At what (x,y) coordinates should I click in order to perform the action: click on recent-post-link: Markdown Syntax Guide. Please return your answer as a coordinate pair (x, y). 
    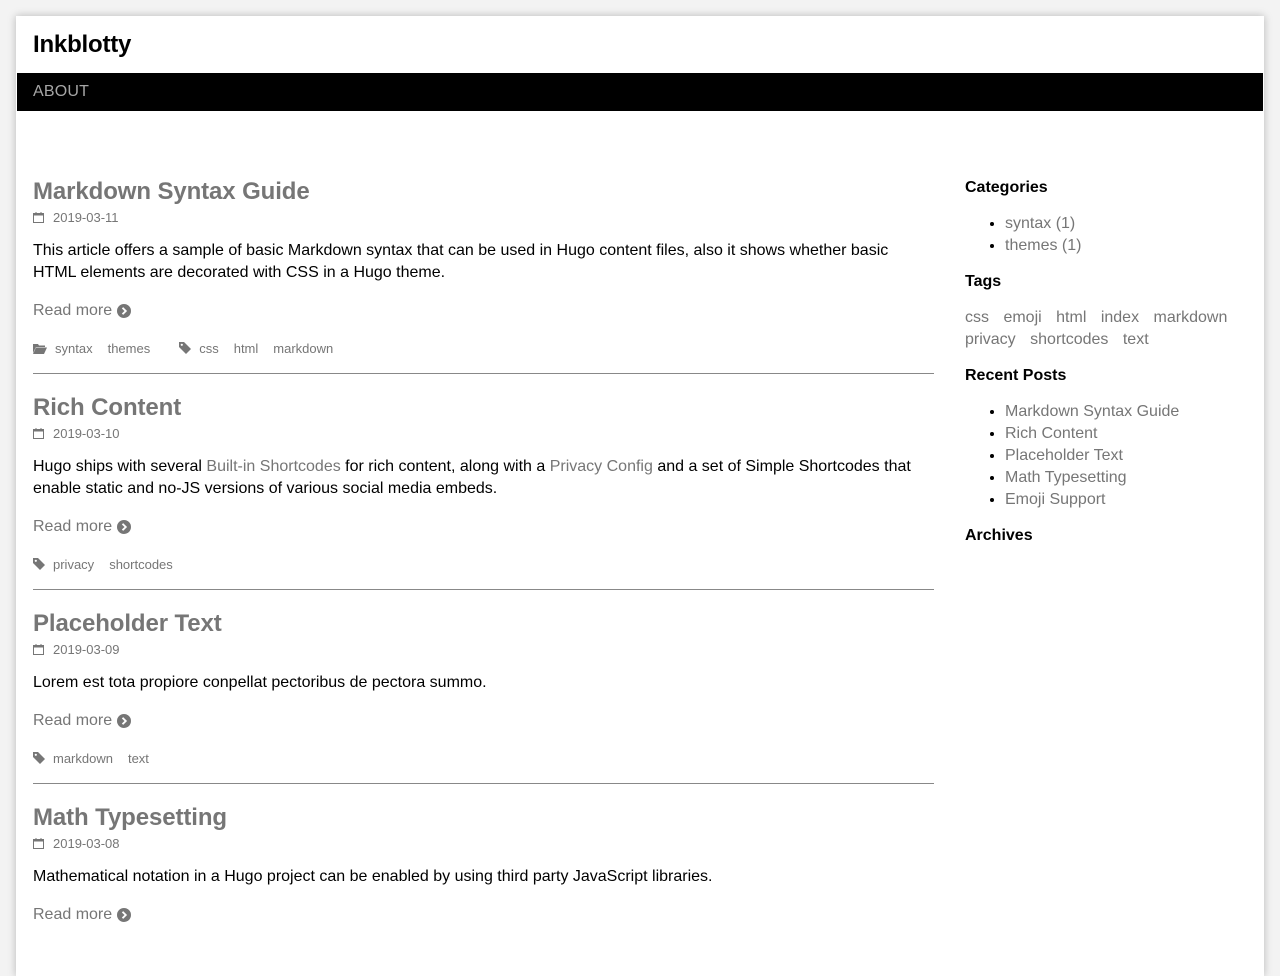
    Looking at the image, I should click on (1092, 411).